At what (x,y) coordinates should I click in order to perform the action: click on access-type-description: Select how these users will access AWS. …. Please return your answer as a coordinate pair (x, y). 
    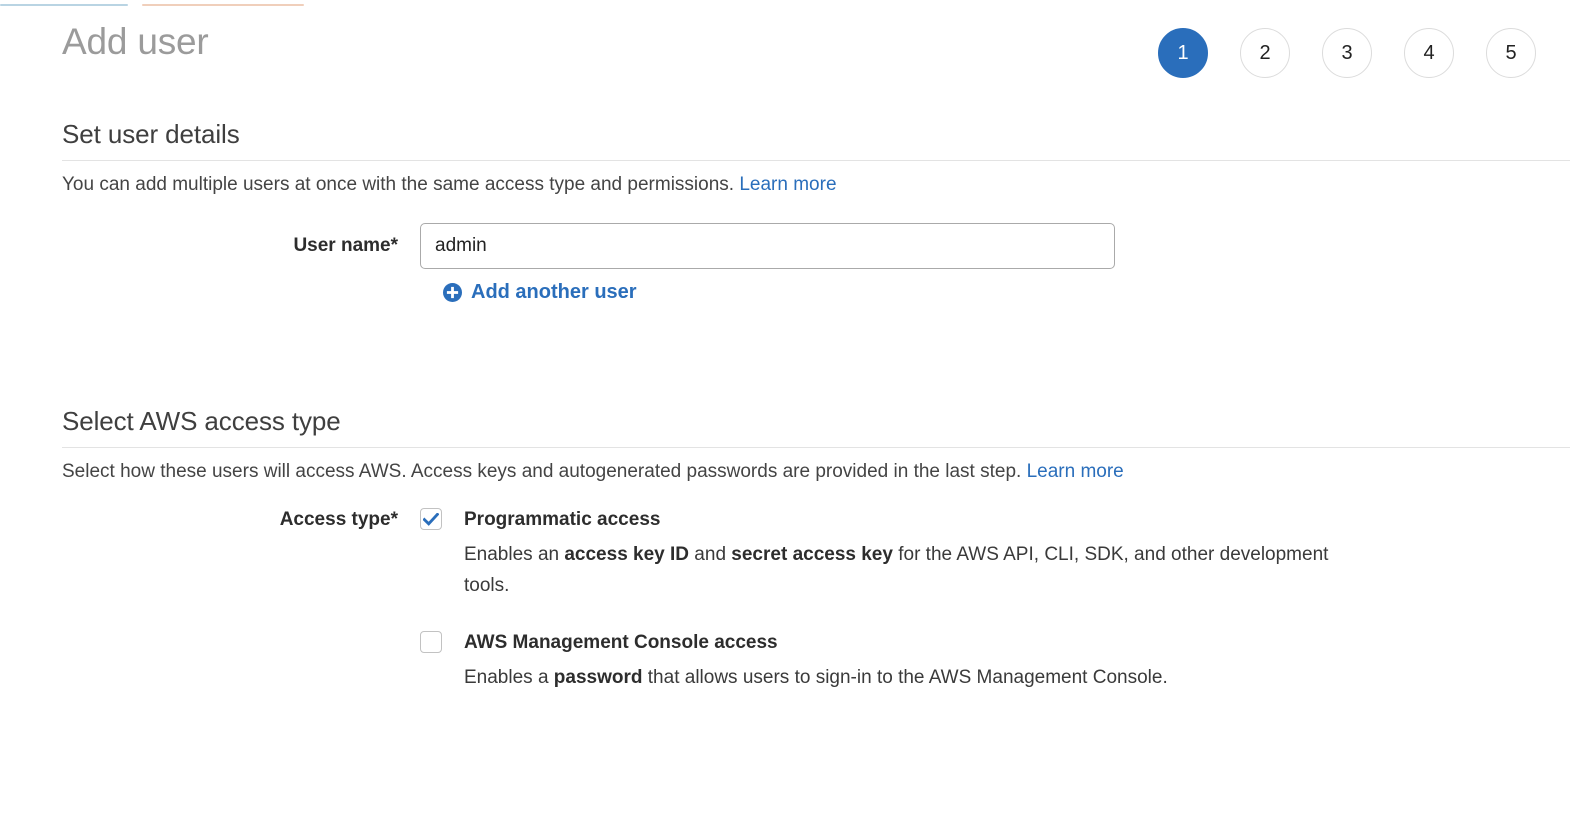
    Looking at the image, I should click on (827, 472).